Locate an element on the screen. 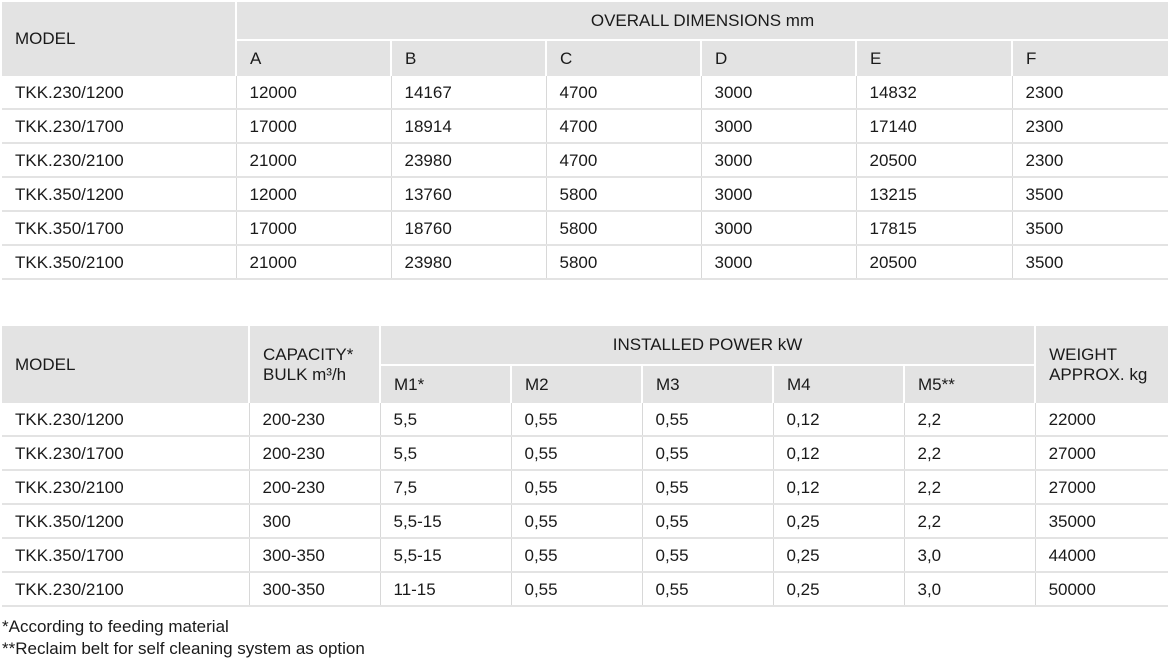 The width and height of the screenshot is (1169, 670). model-cell: TKK.350/2100 is located at coordinates (119, 262).